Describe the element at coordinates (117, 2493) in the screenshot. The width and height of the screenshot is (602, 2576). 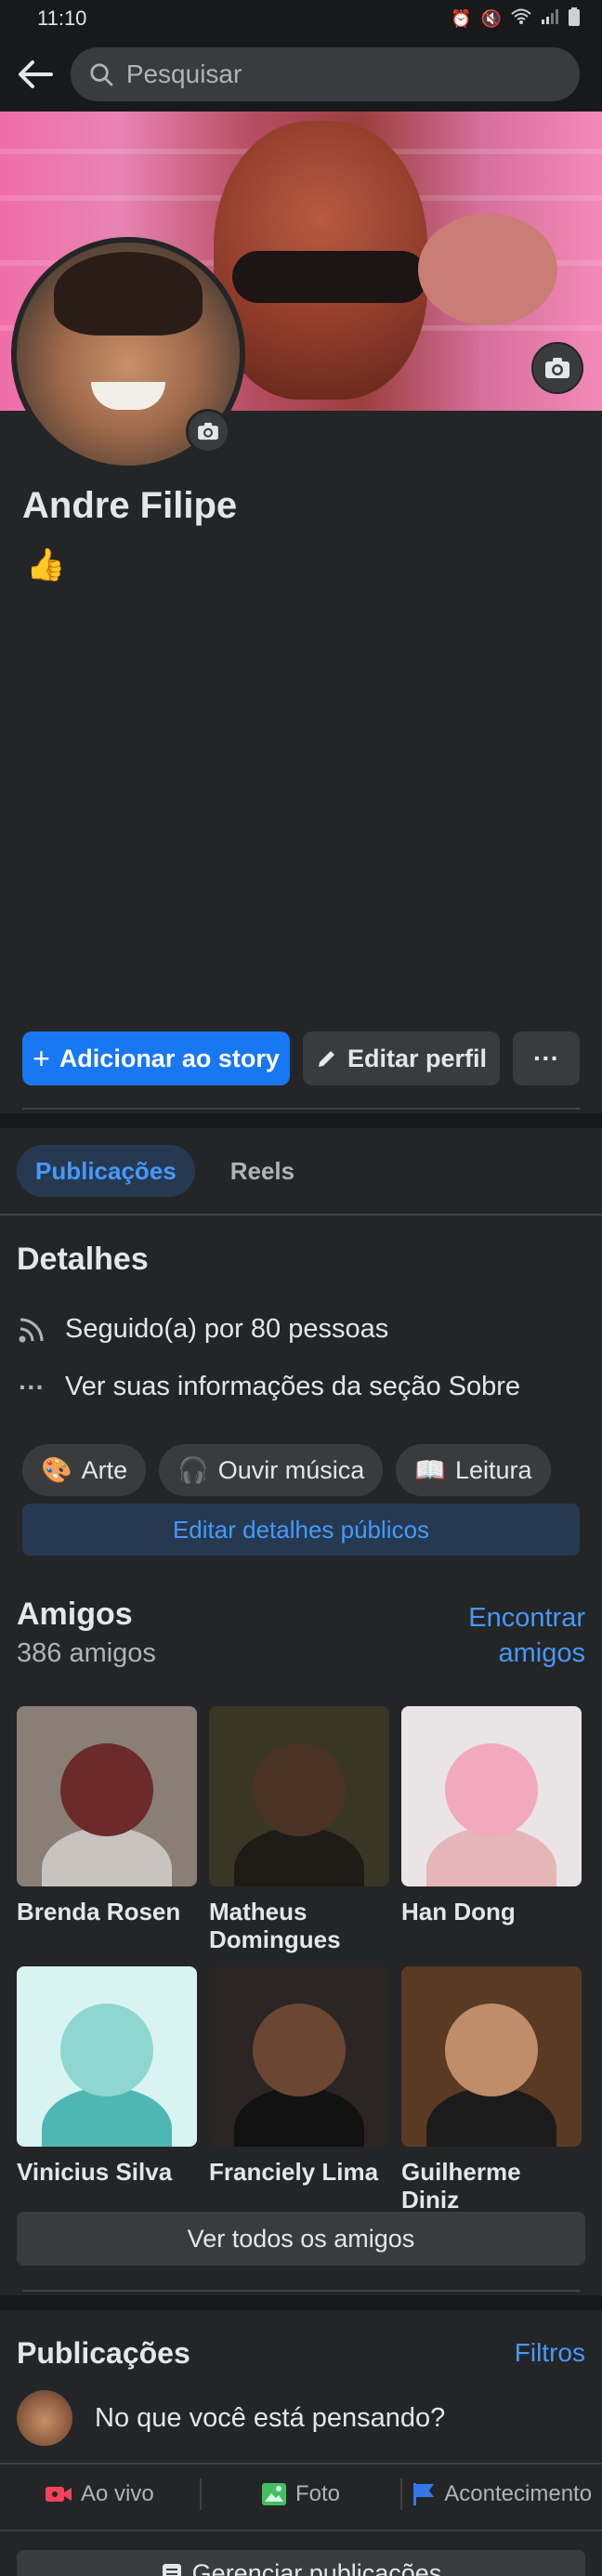
I see `live-label: Ao vivo` at that location.